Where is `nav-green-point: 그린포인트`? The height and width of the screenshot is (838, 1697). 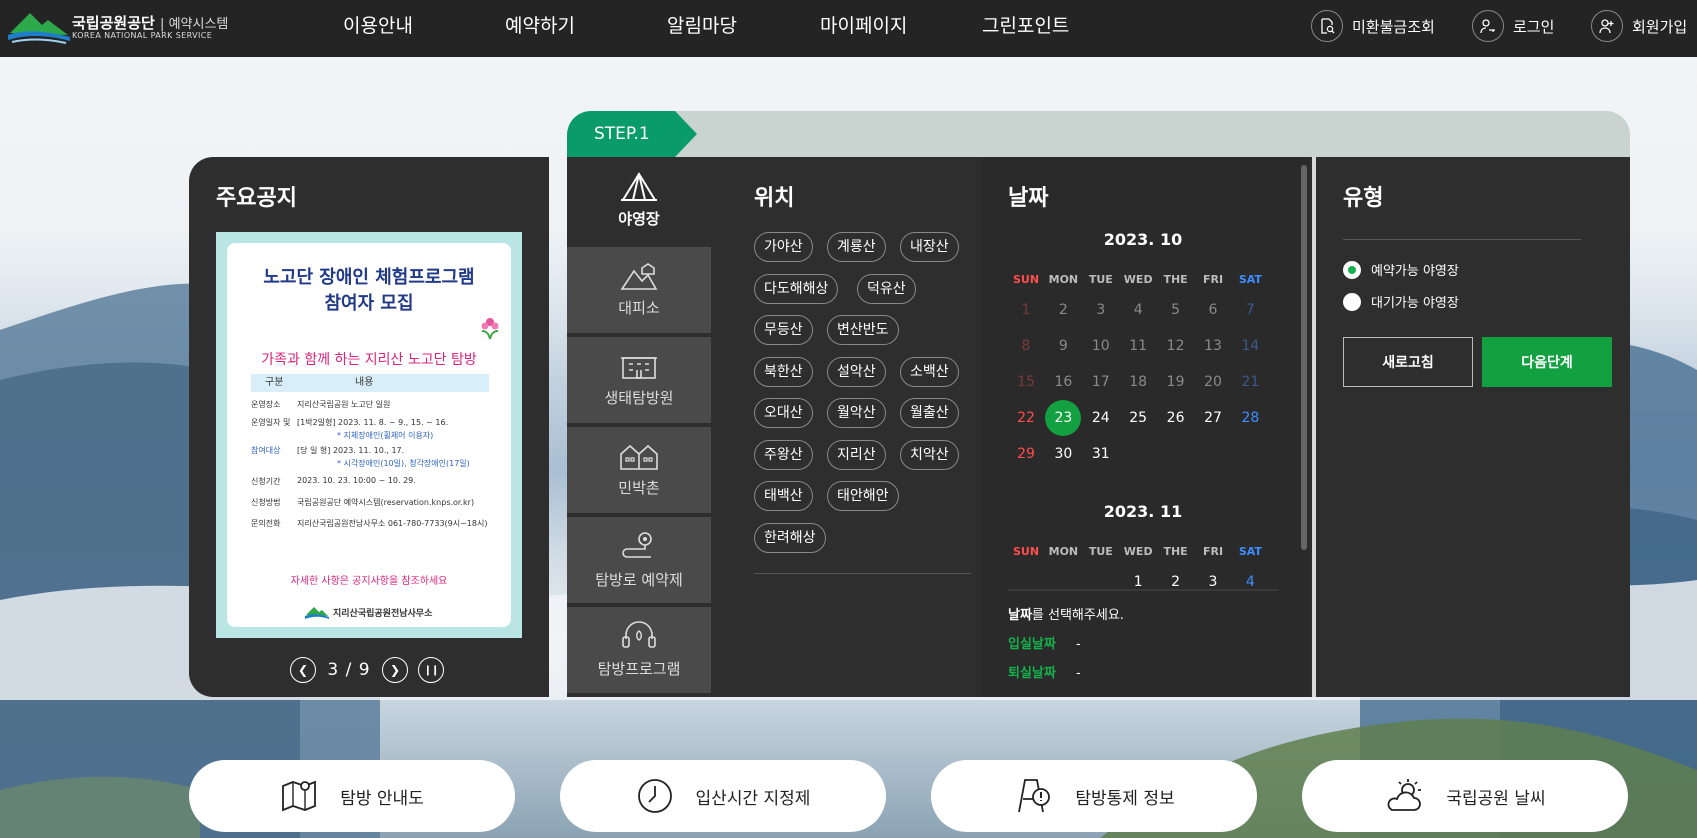 nav-green-point: 그린포인트 is located at coordinates (1025, 28).